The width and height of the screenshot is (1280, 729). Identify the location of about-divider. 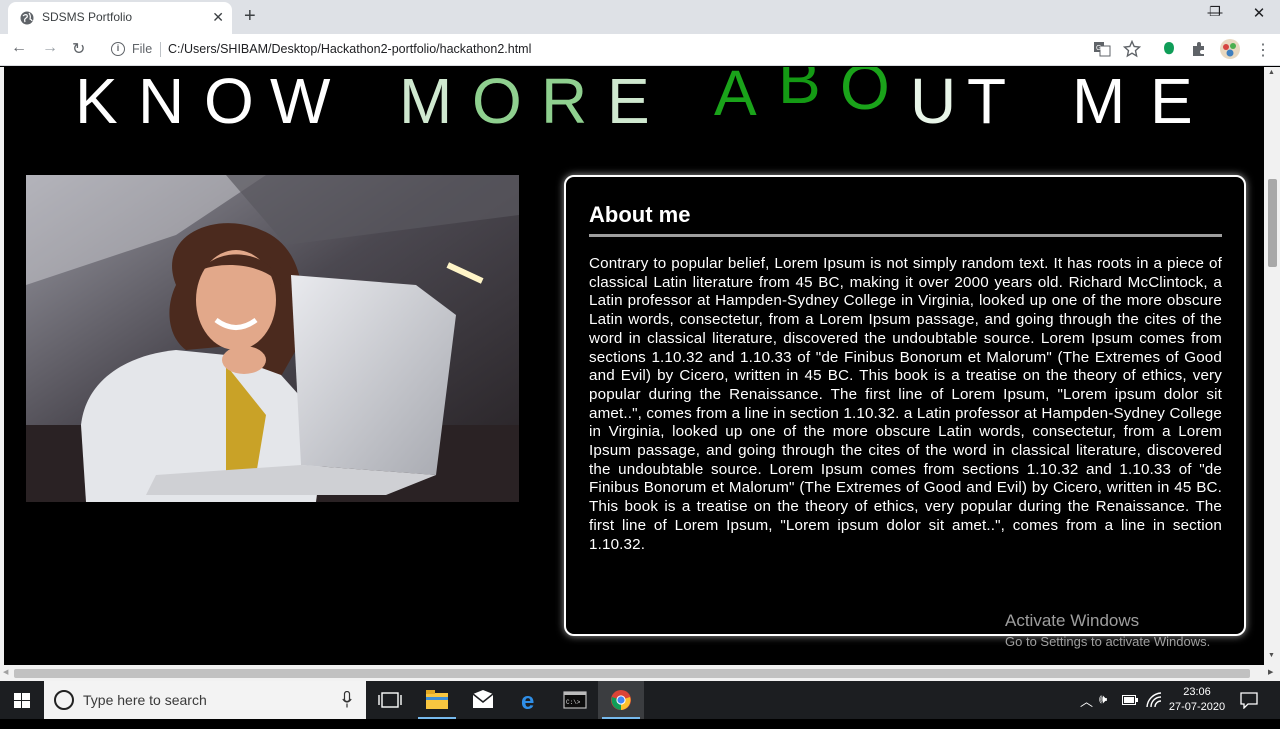
(905, 235).